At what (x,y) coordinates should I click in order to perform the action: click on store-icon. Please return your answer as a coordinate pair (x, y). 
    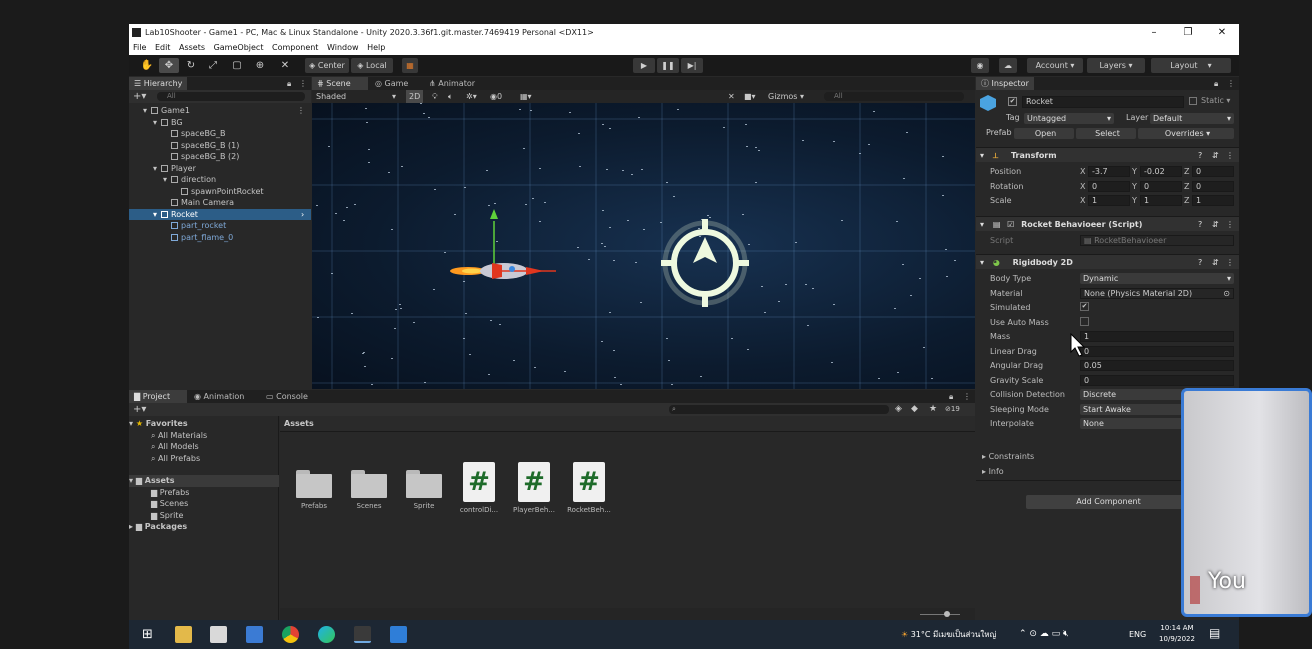
    Looking at the image, I should click on (218, 634).